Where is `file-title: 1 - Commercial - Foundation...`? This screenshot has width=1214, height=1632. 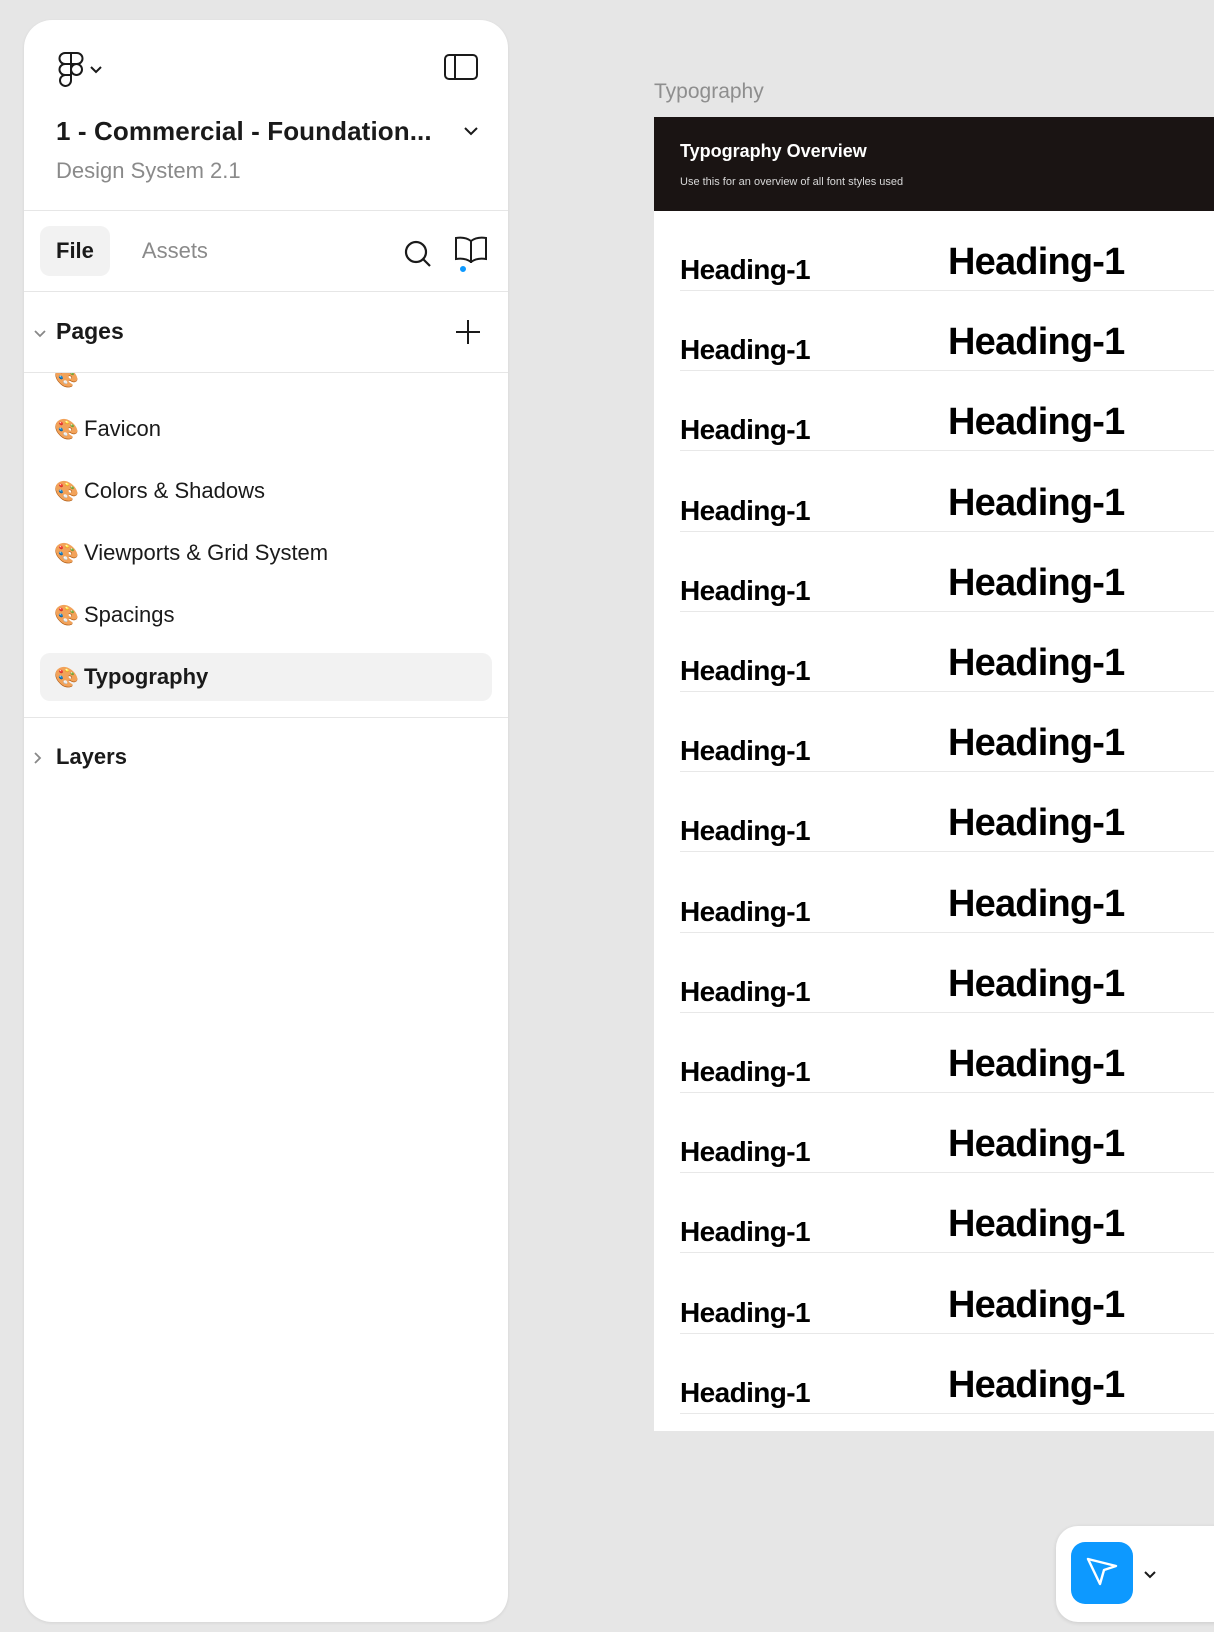
file-title: 1 - Commercial - Foundation... is located at coordinates (244, 131).